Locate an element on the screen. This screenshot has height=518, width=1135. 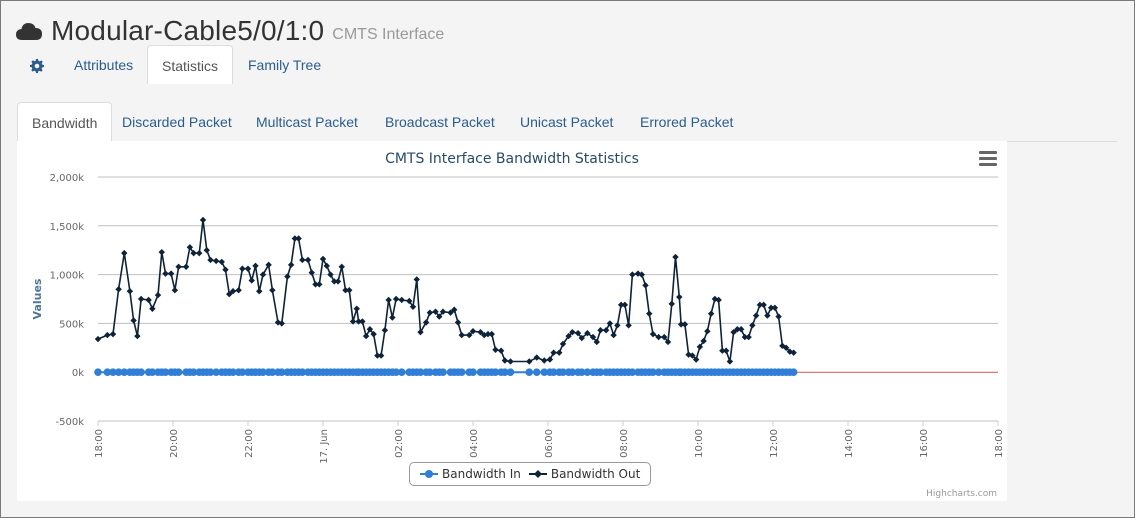
legend-item-bandwidth-out: Bandwidth Out is located at coordinates (584, 474).